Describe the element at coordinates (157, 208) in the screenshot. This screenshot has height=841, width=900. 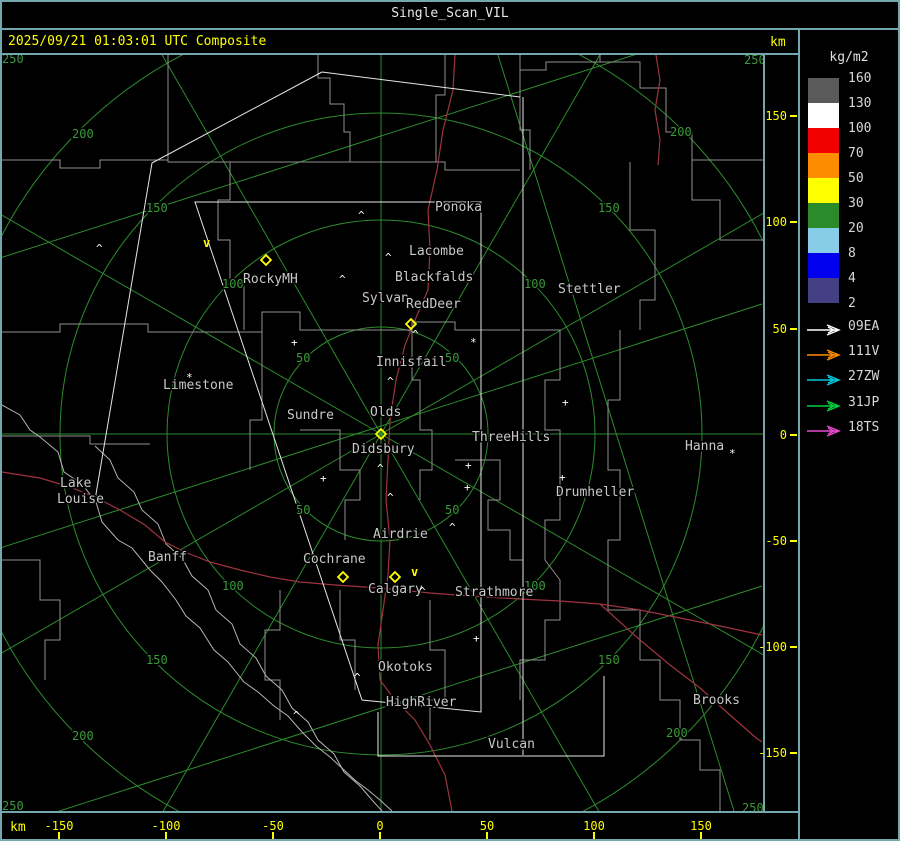
I see `ring-distance-label: 150` at that location.